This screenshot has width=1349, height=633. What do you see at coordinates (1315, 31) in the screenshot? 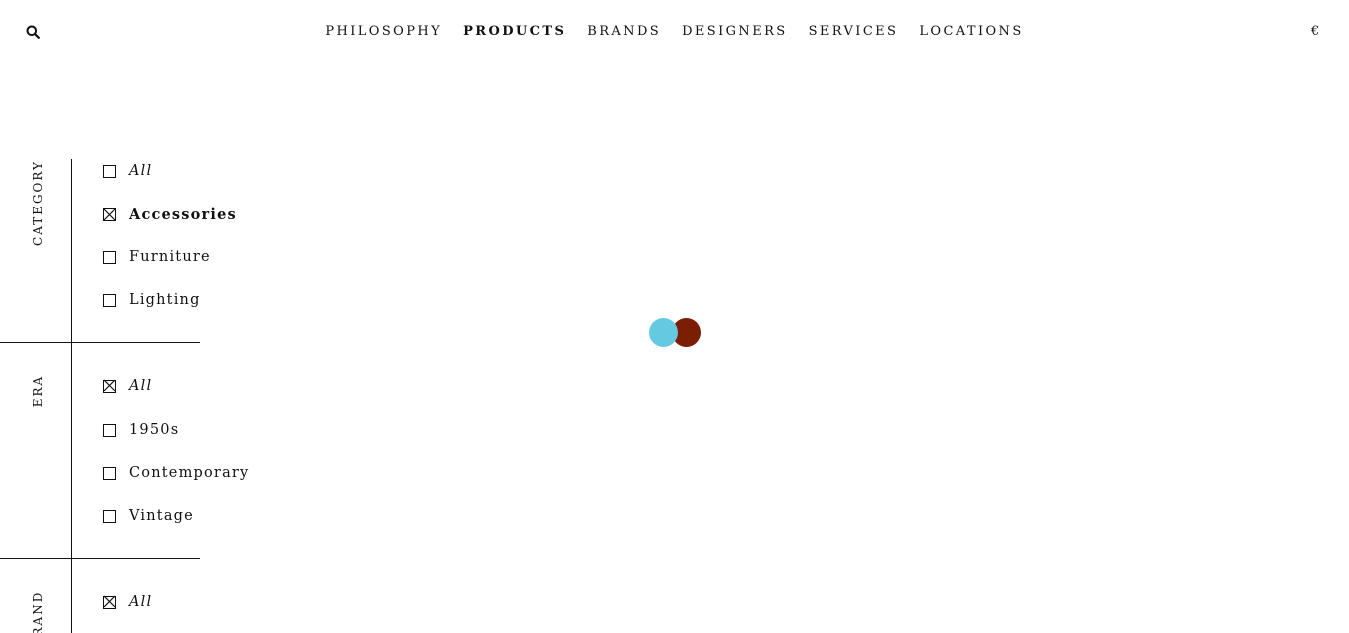
I see `currency-selector: €` at bounding box center [1315, 31].